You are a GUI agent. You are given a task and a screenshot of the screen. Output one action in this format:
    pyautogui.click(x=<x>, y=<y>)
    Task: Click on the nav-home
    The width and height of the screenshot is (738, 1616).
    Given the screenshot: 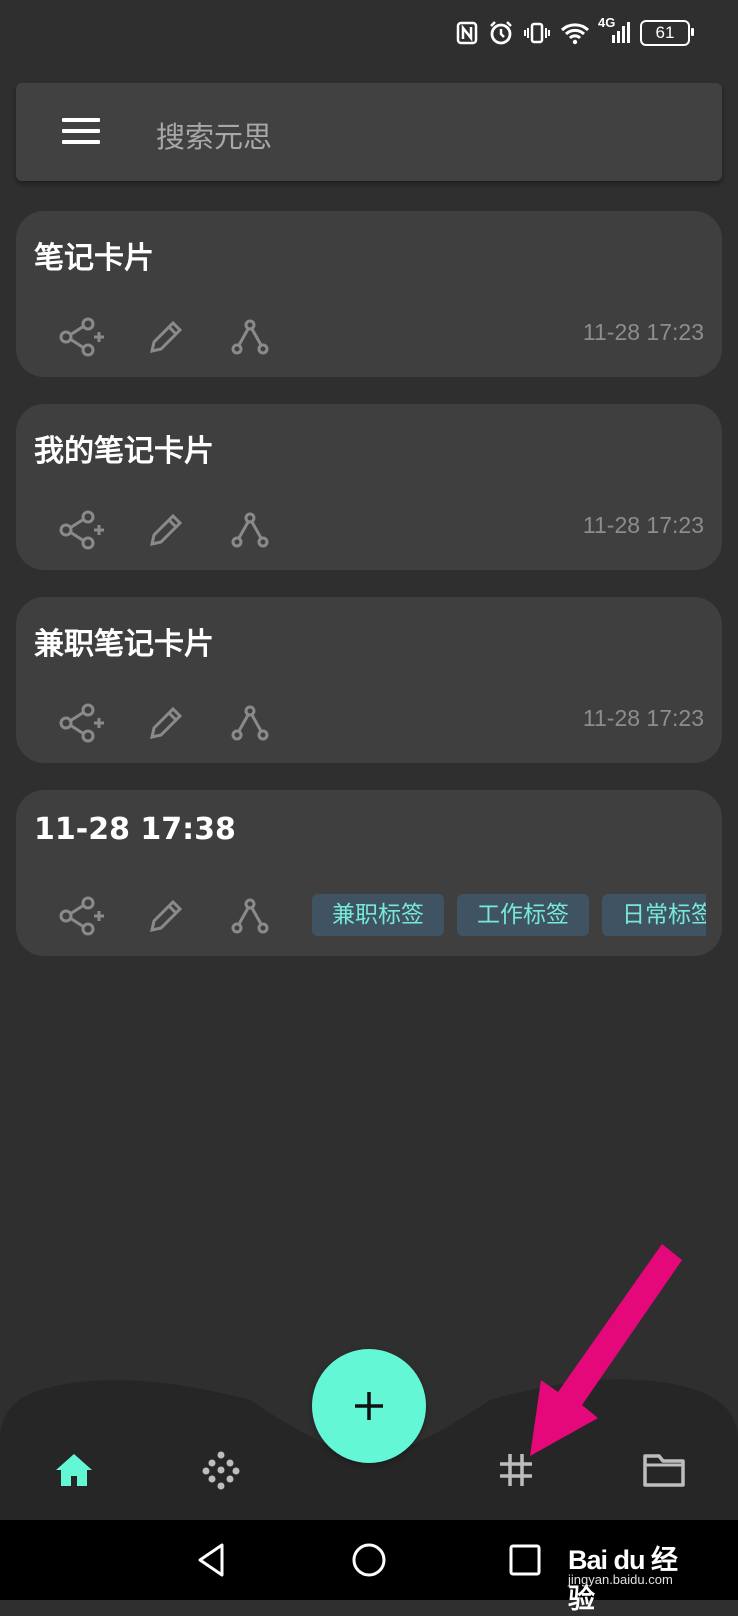 What is the action you would take?
    pyautogui.click(x=74, y=1470)
    